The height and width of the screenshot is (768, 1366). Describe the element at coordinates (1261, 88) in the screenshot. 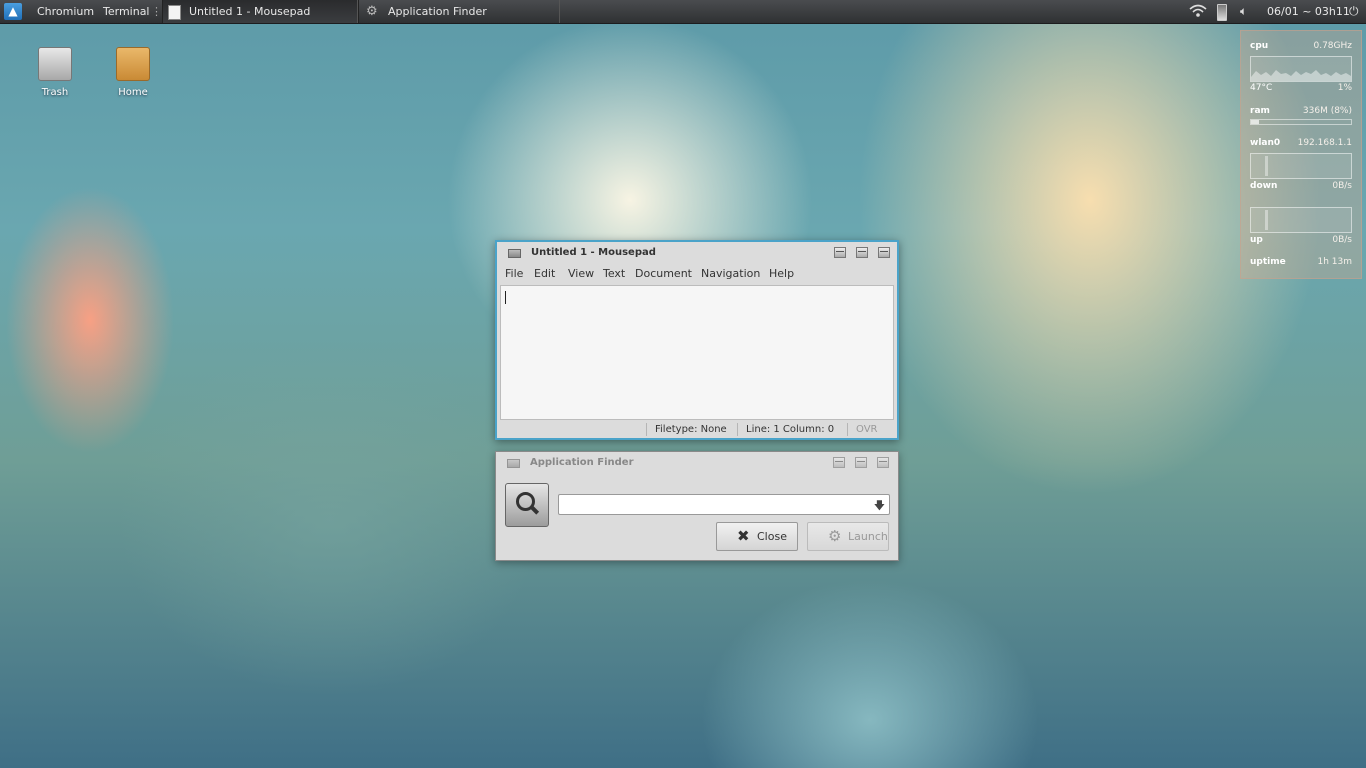

I see `cpu-temperature: 47°C` at that location.